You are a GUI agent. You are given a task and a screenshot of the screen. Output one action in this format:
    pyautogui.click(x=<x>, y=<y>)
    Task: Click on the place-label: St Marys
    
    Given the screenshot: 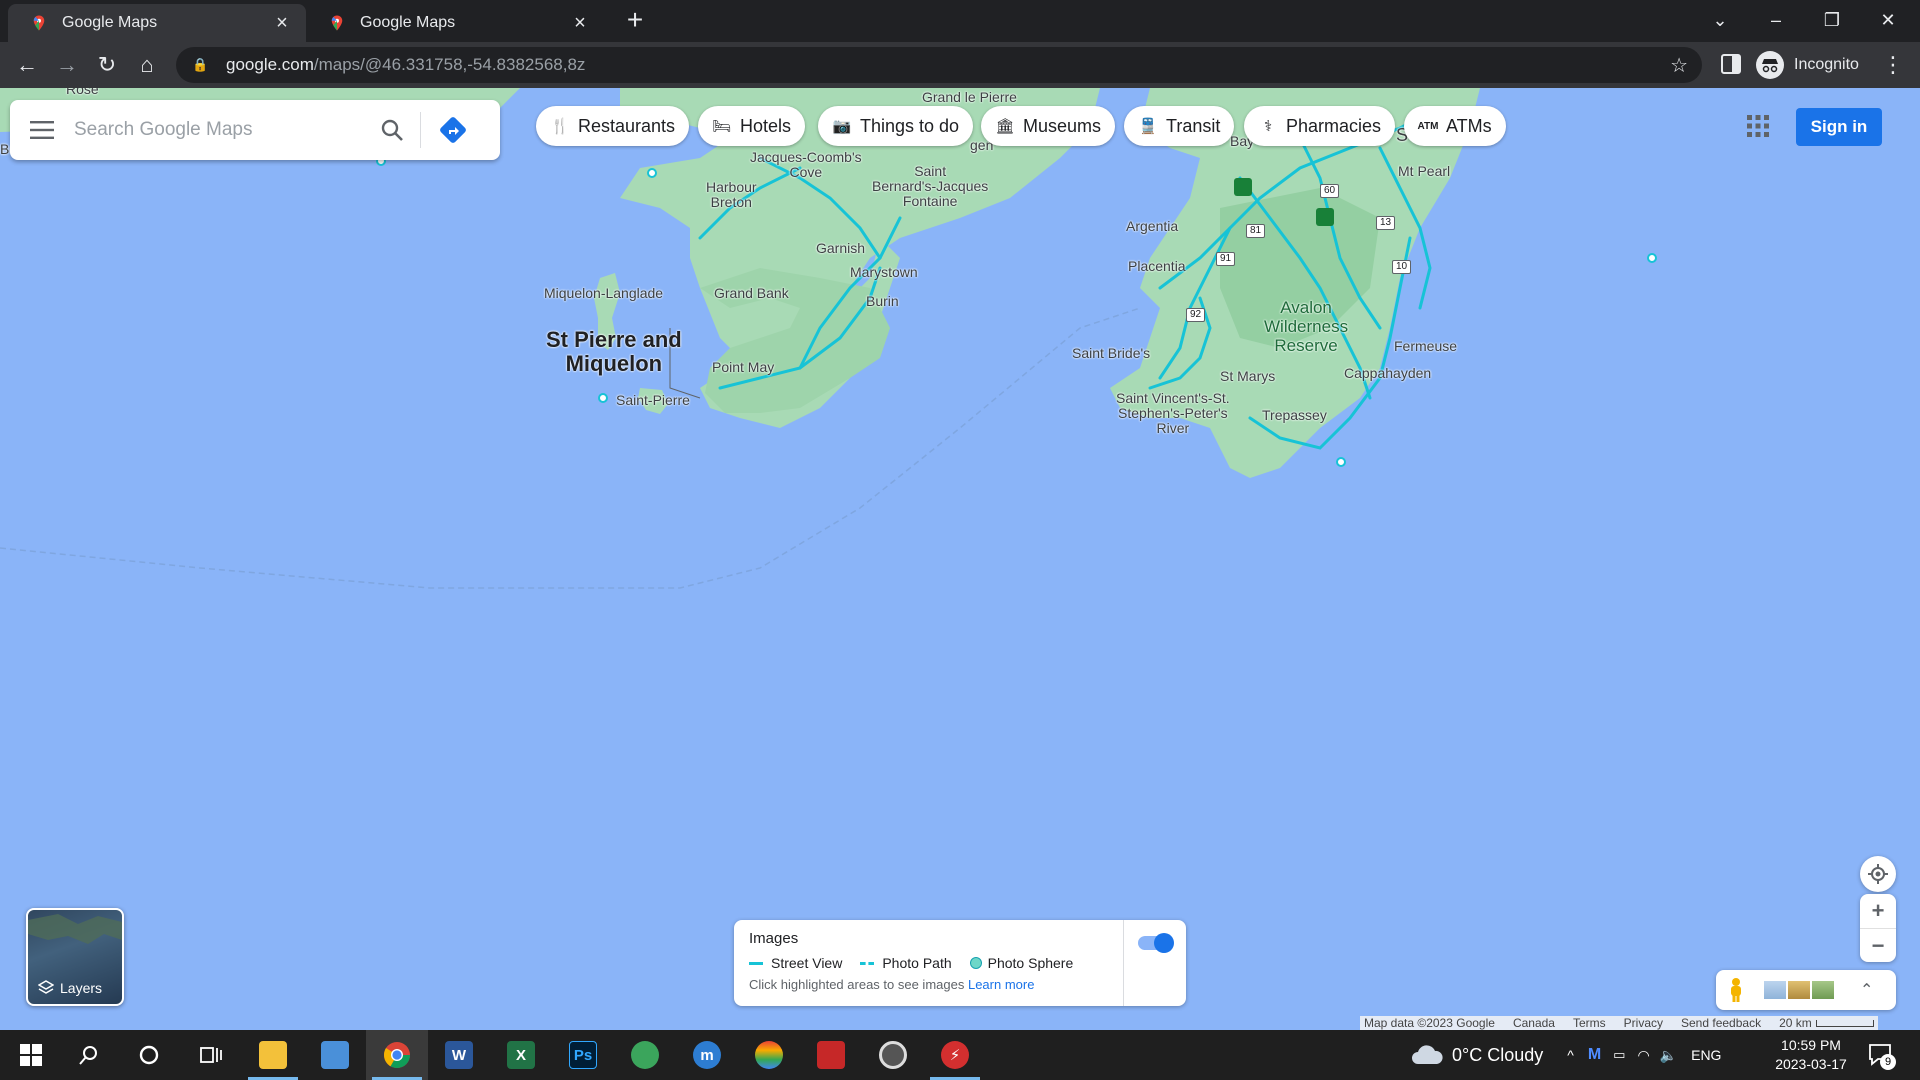 What is the action you would take?
    pyautogui.click(x=1247, y=376)
    